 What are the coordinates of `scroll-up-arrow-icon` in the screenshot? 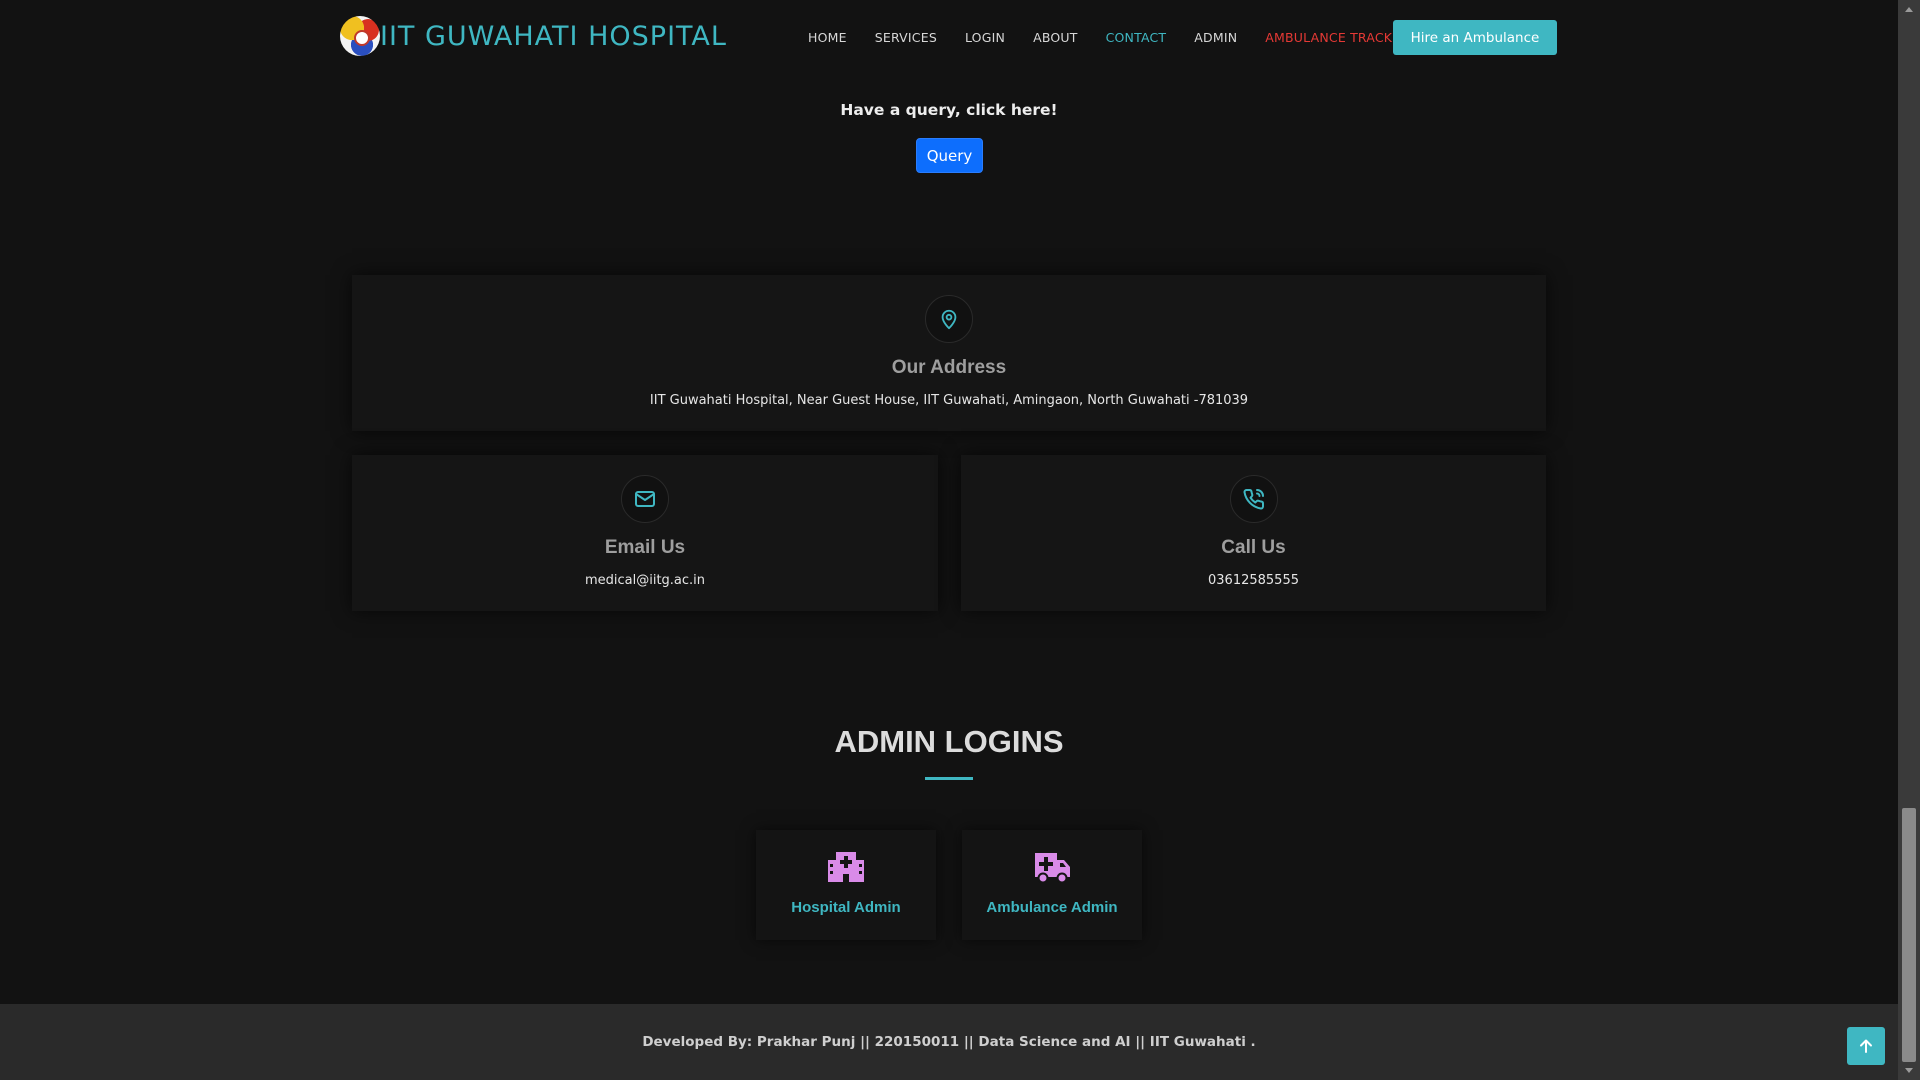 It's located at (1909, 9).